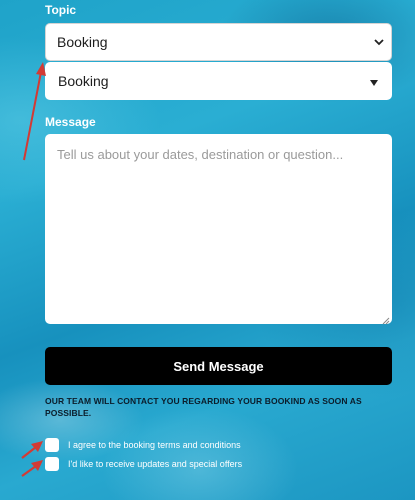 The width and height of the screenshot is (415, 500). Describe the element at coordinates (379, 42) in the screenshot. I see `chevron-down-icon` at that location.